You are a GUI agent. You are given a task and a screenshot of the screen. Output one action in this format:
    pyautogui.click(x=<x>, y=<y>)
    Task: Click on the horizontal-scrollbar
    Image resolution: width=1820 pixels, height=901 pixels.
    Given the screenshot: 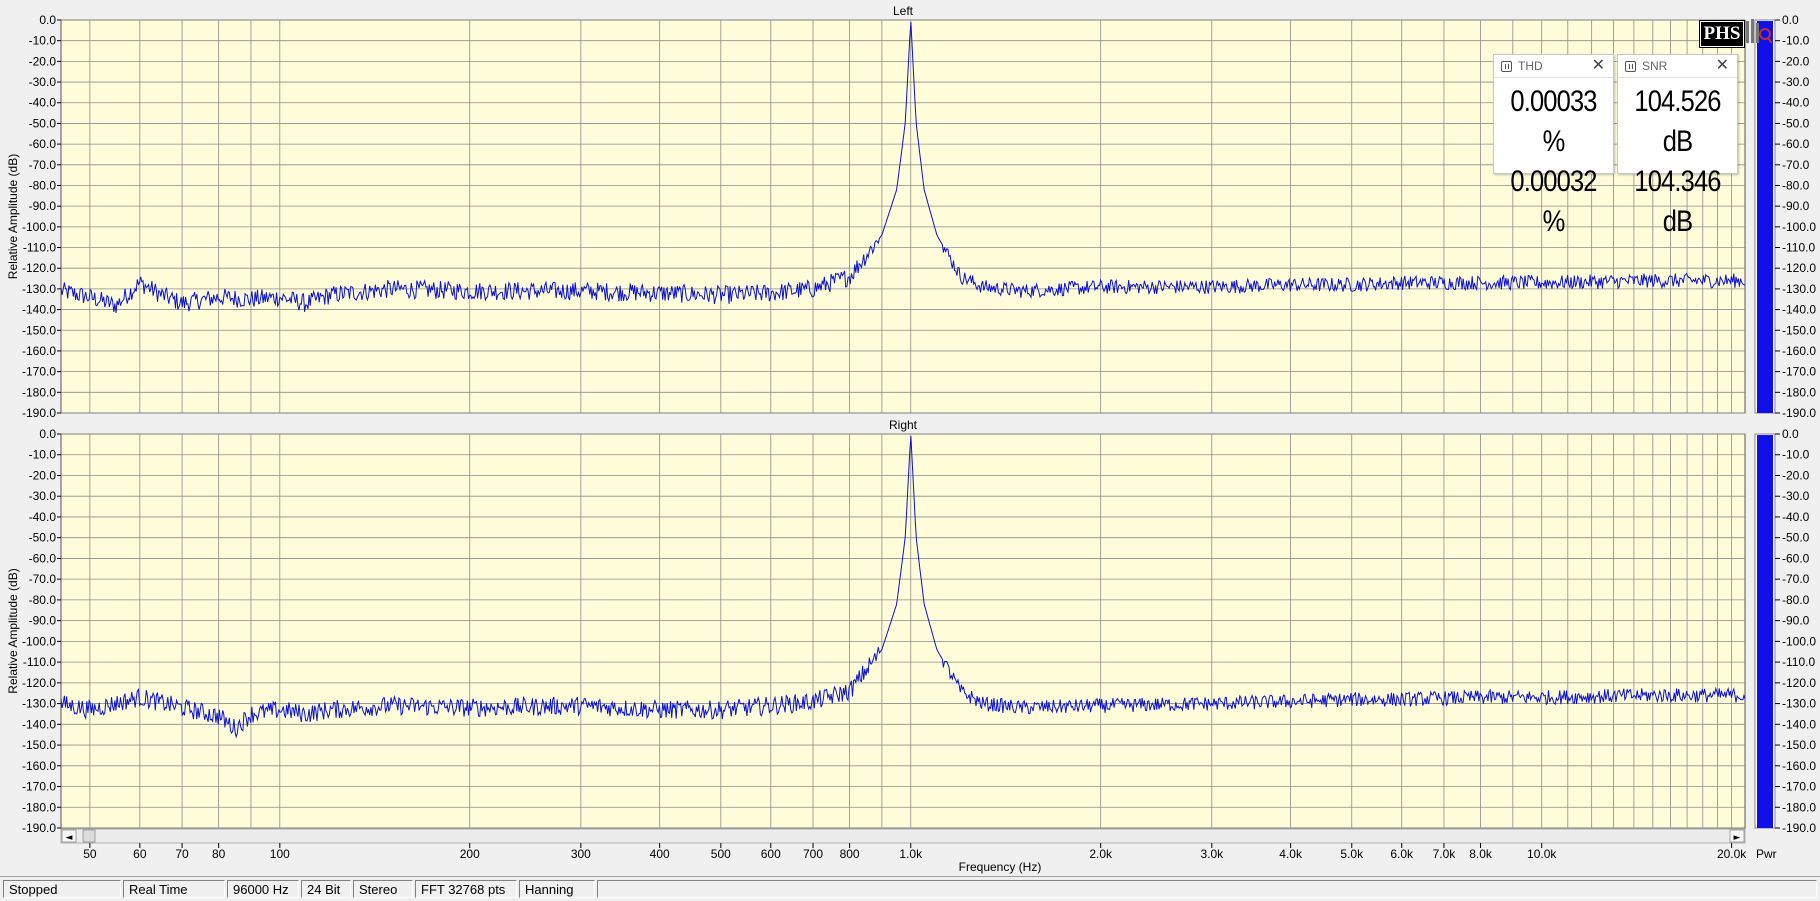 What is the action you would take?
    pyautogui.click(x=903, y=836)
    